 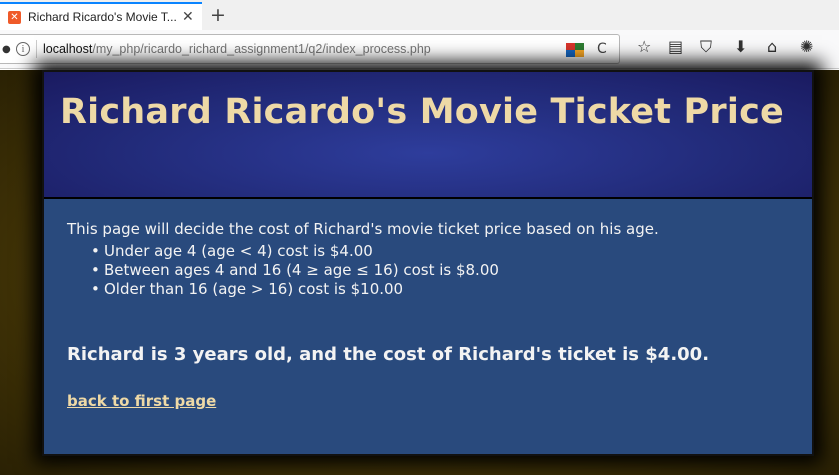 I want to click on back-to-first-page-link: back to first page, so click(x=141, y=401).